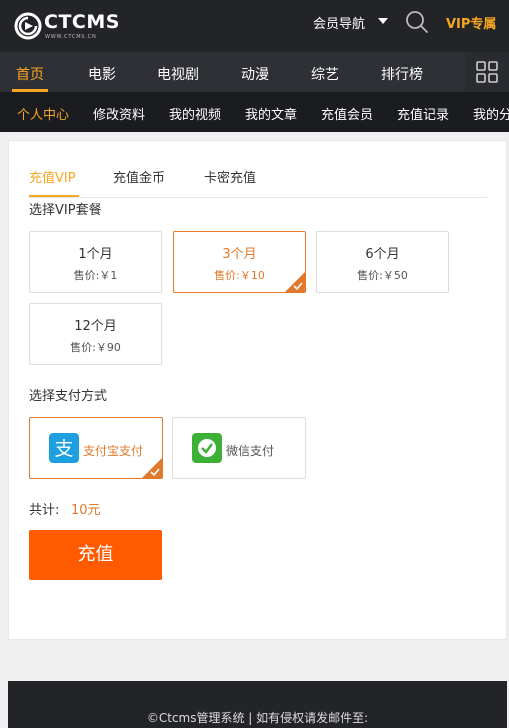 The height and width of the screenshot is (728, 509). I want to click on plan-price: 售价:￥50, so click(382, 275).